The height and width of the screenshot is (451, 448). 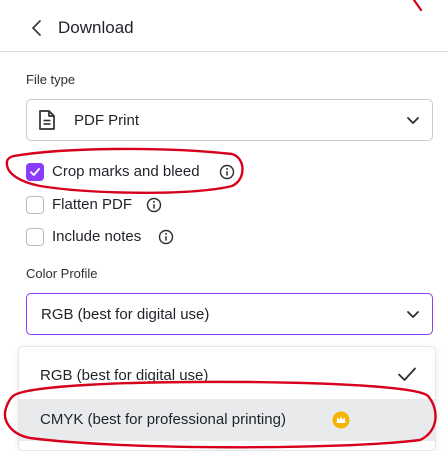 What do you see at coordinates (92, 204) in the screenshot?
I see `flatten-pdf-label: Flatten PDF` at bounding box center [92, 204].